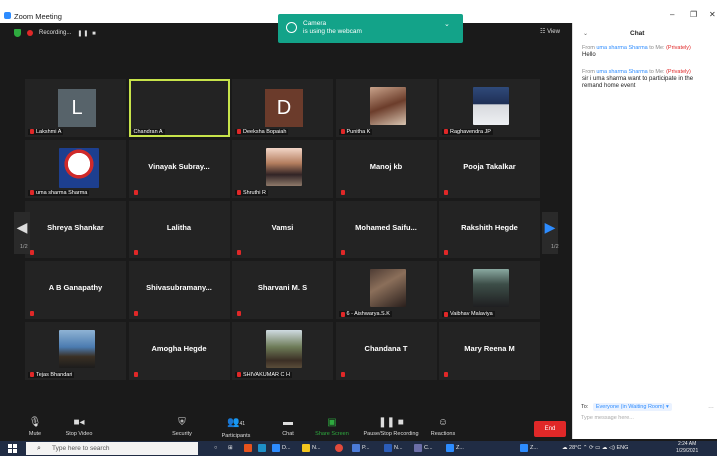 The height and width of the screenshot is (456, 717). I want to click on security-button: ⛨ Security, so click(182, 426).